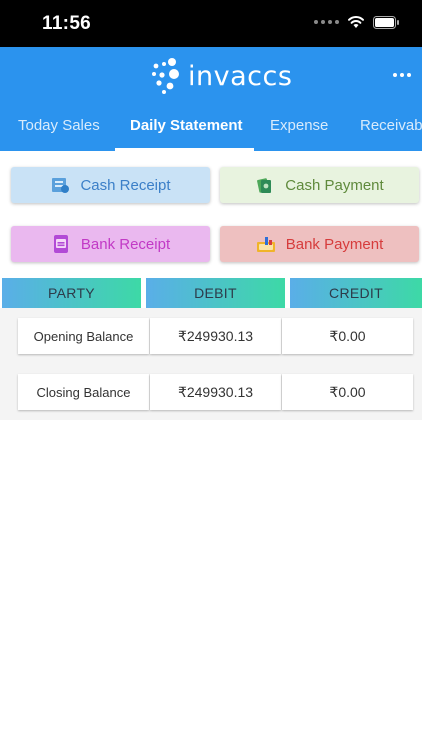  Describe the element at coordinates (326, 22) in the screenshot. I see `cellular-signal-icon` at that location.